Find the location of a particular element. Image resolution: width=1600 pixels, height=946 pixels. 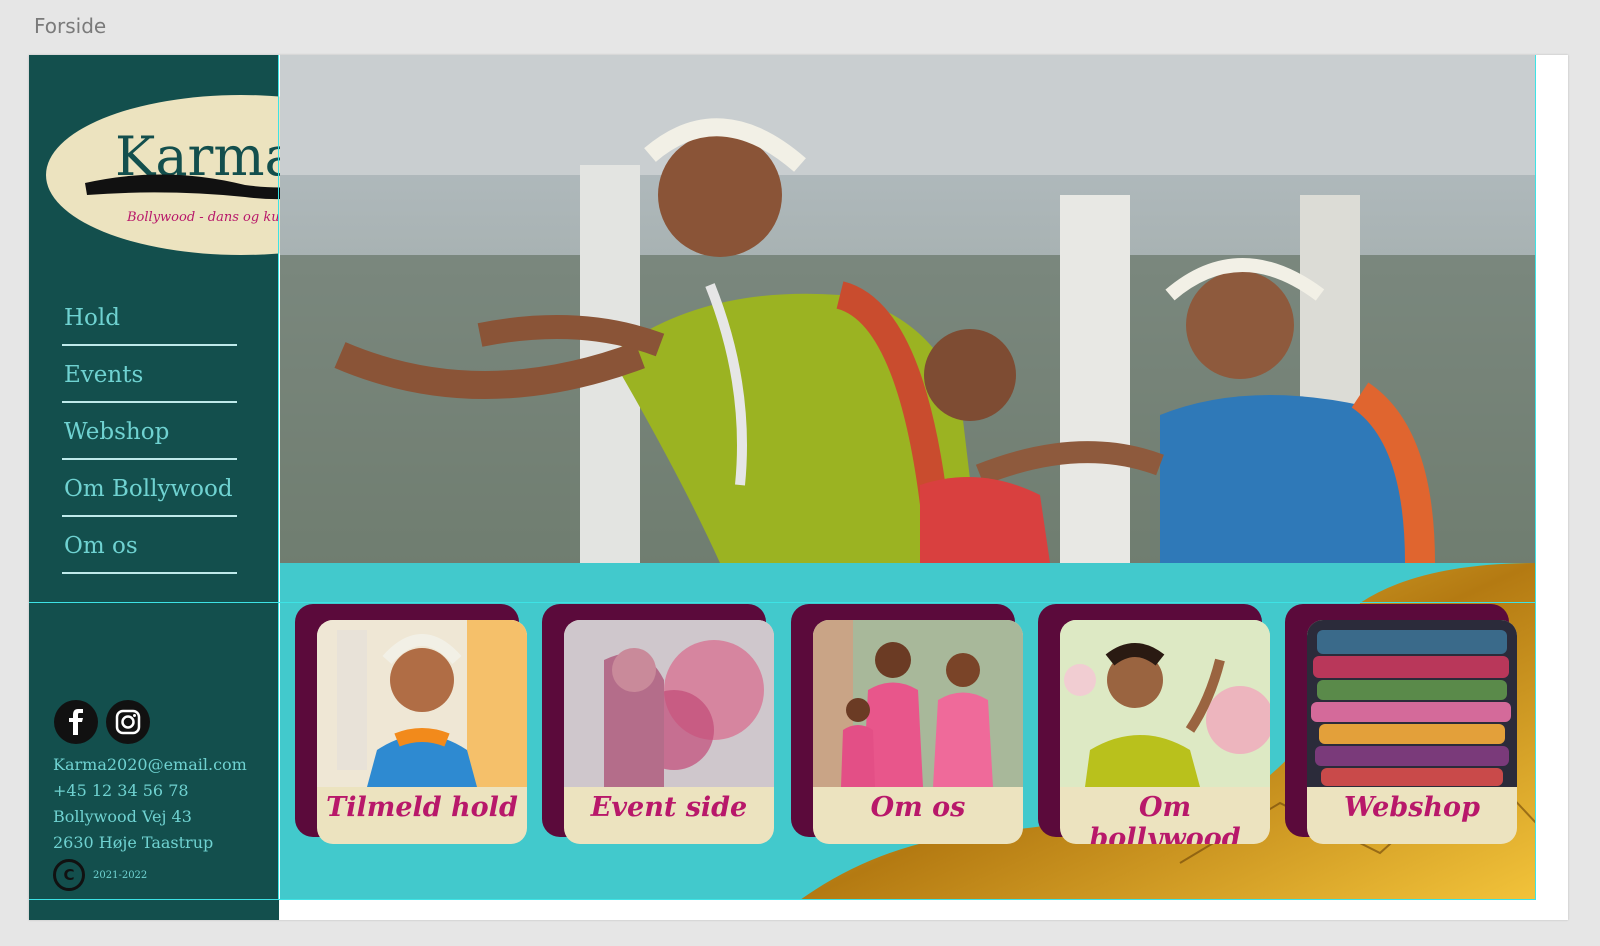

social-links is located at coordinates (102, 722).